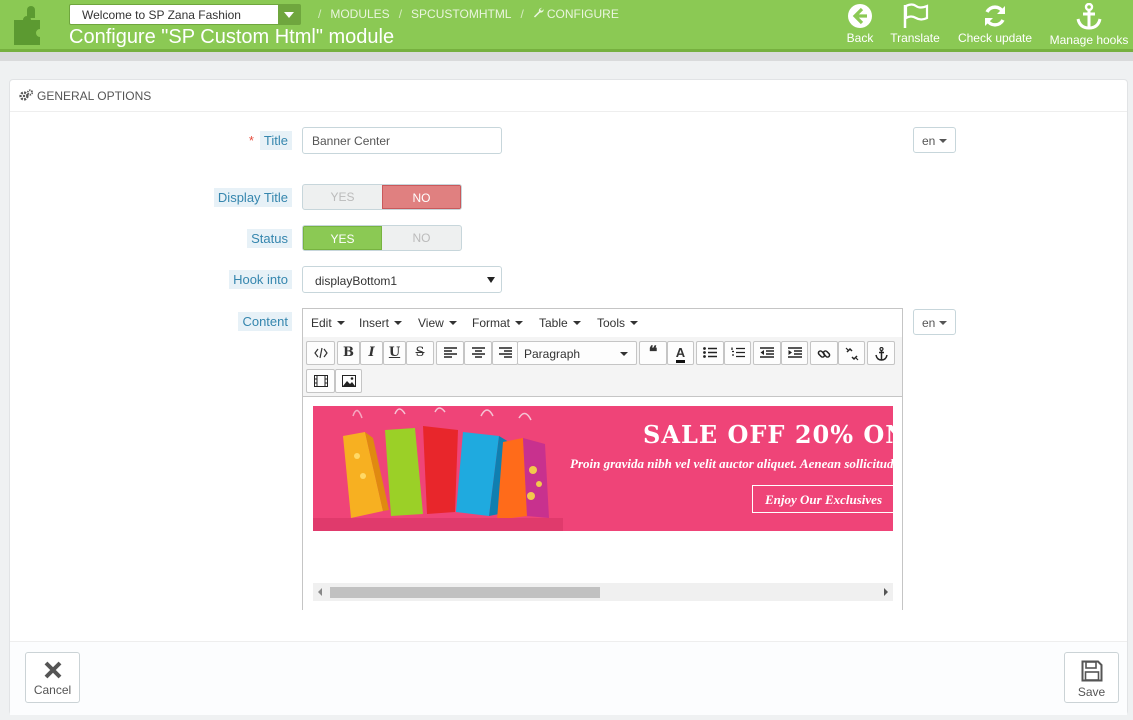 The height and width of the screenshot is (720, 1133). What do you see at coordinates (603, 592) in the screenshot?
I see `horizontal-scrollbar` at bounding box center [603, 592].